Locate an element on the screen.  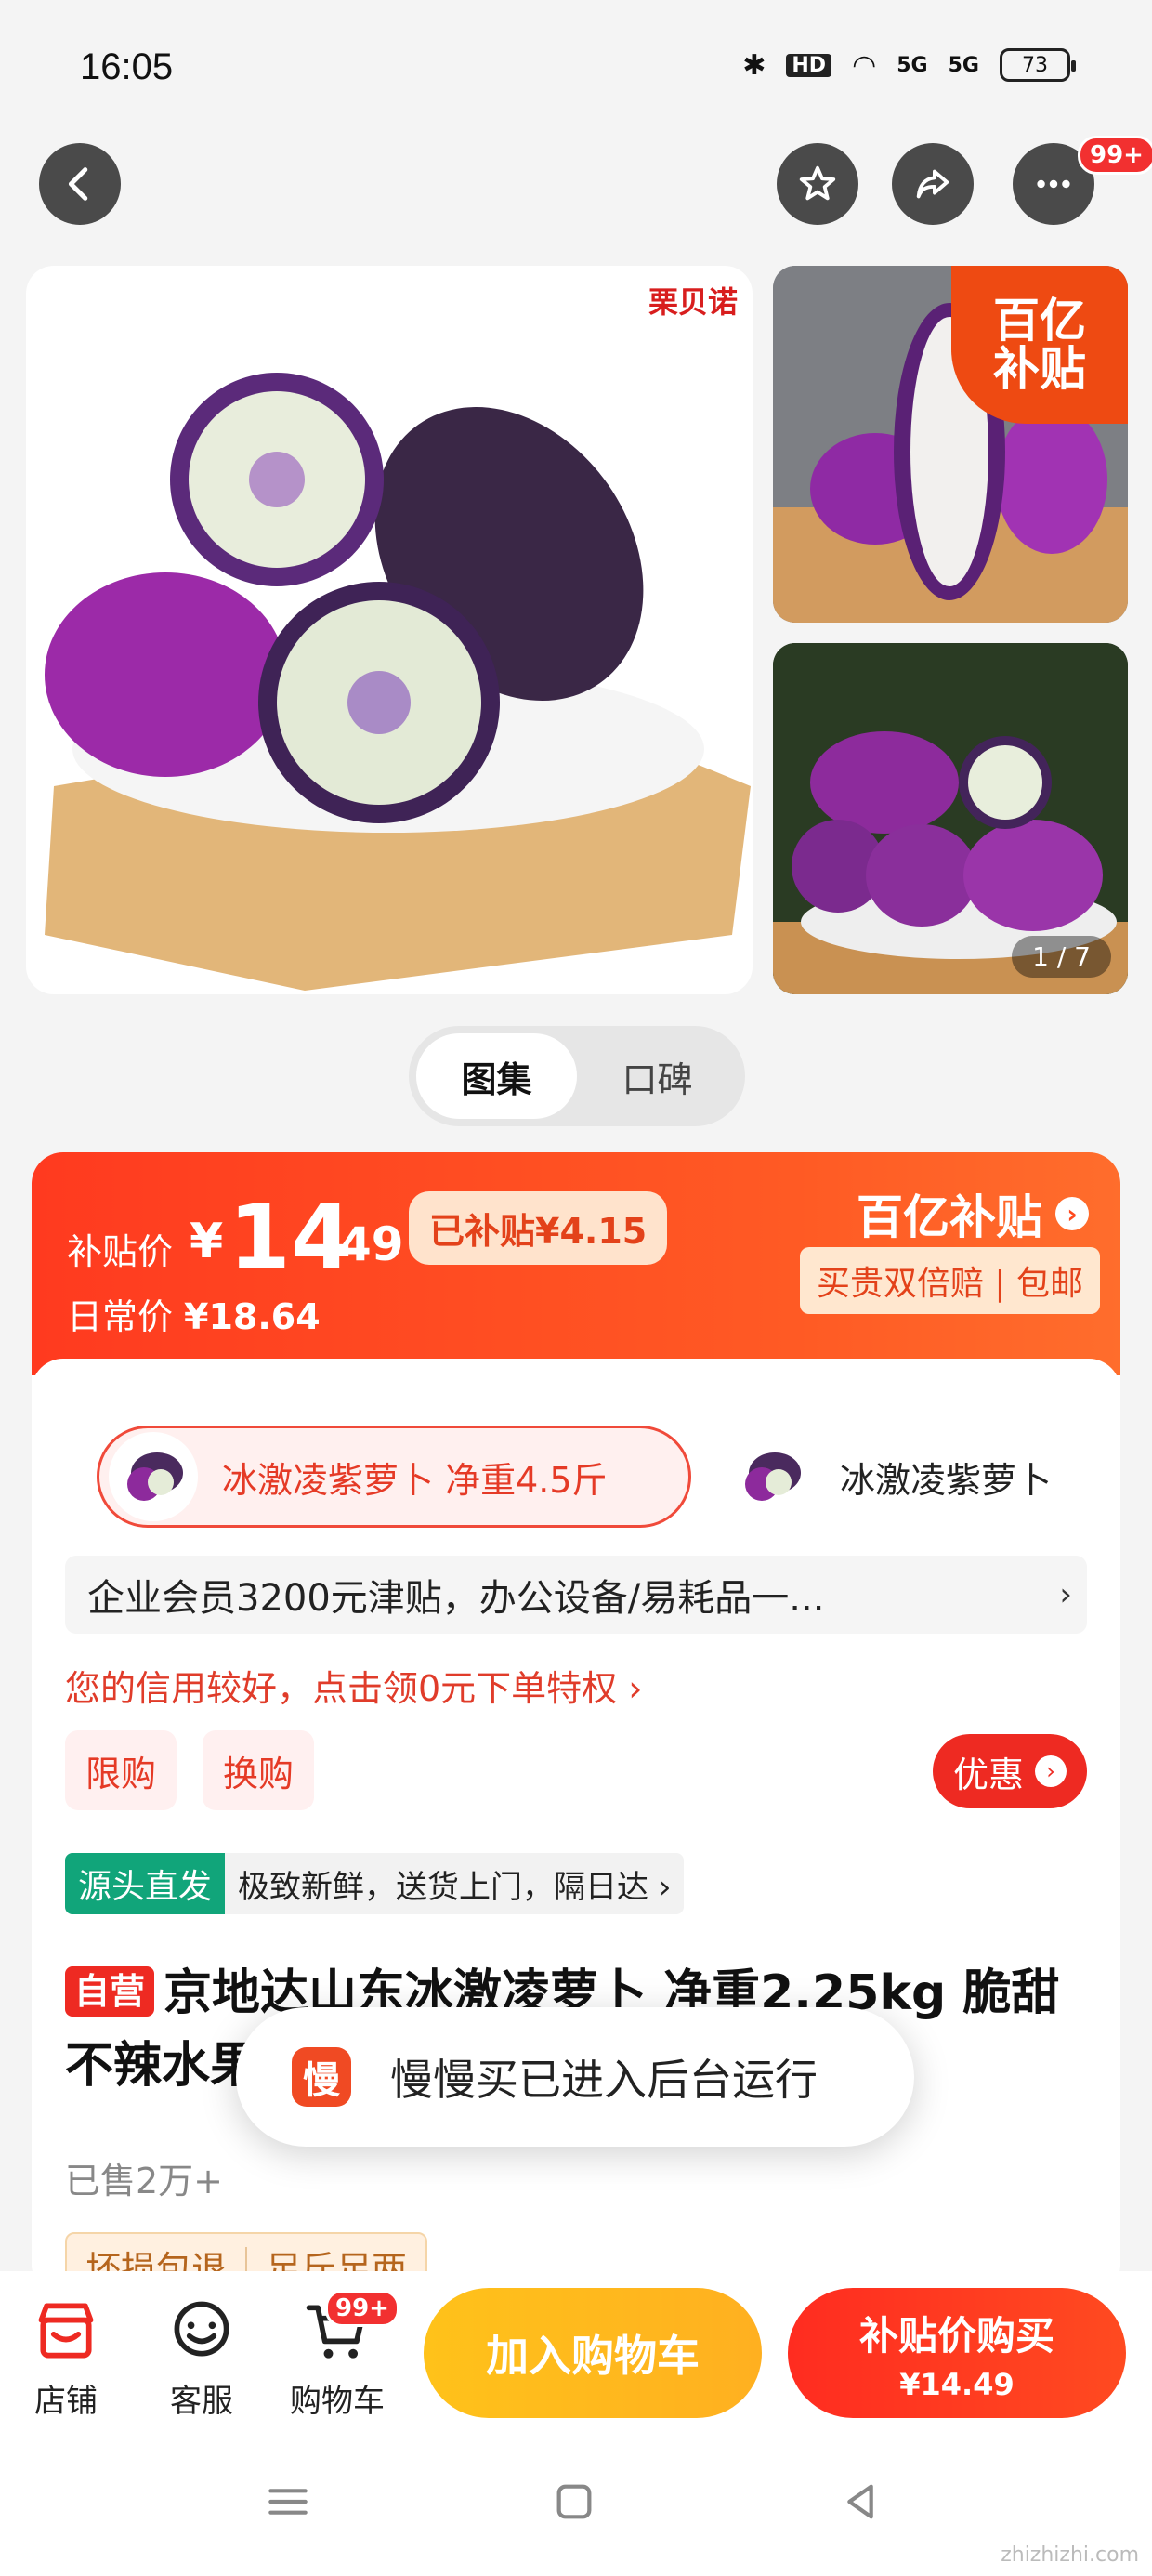
tab-gallery: 图集 is located at coordinates (496, 1076).